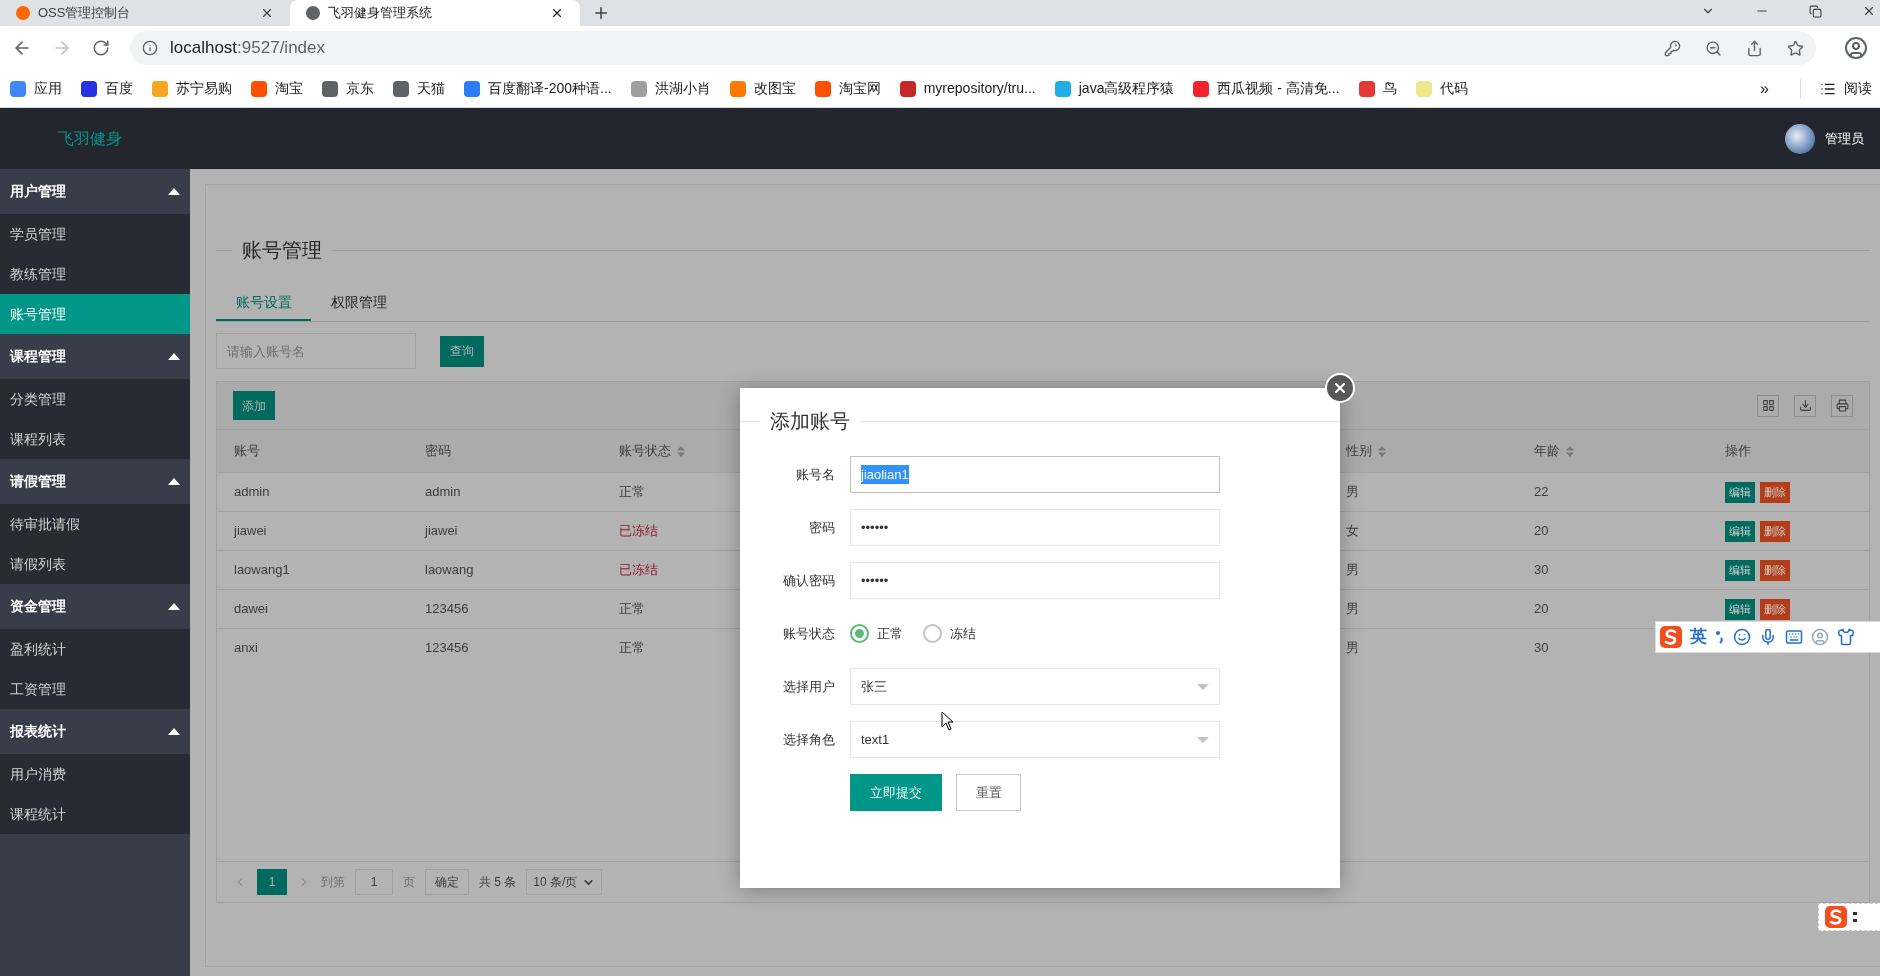  Describe the element at coordinates (762, 88) in the screenshot. I see `bookmark: 改图宝` at that location.